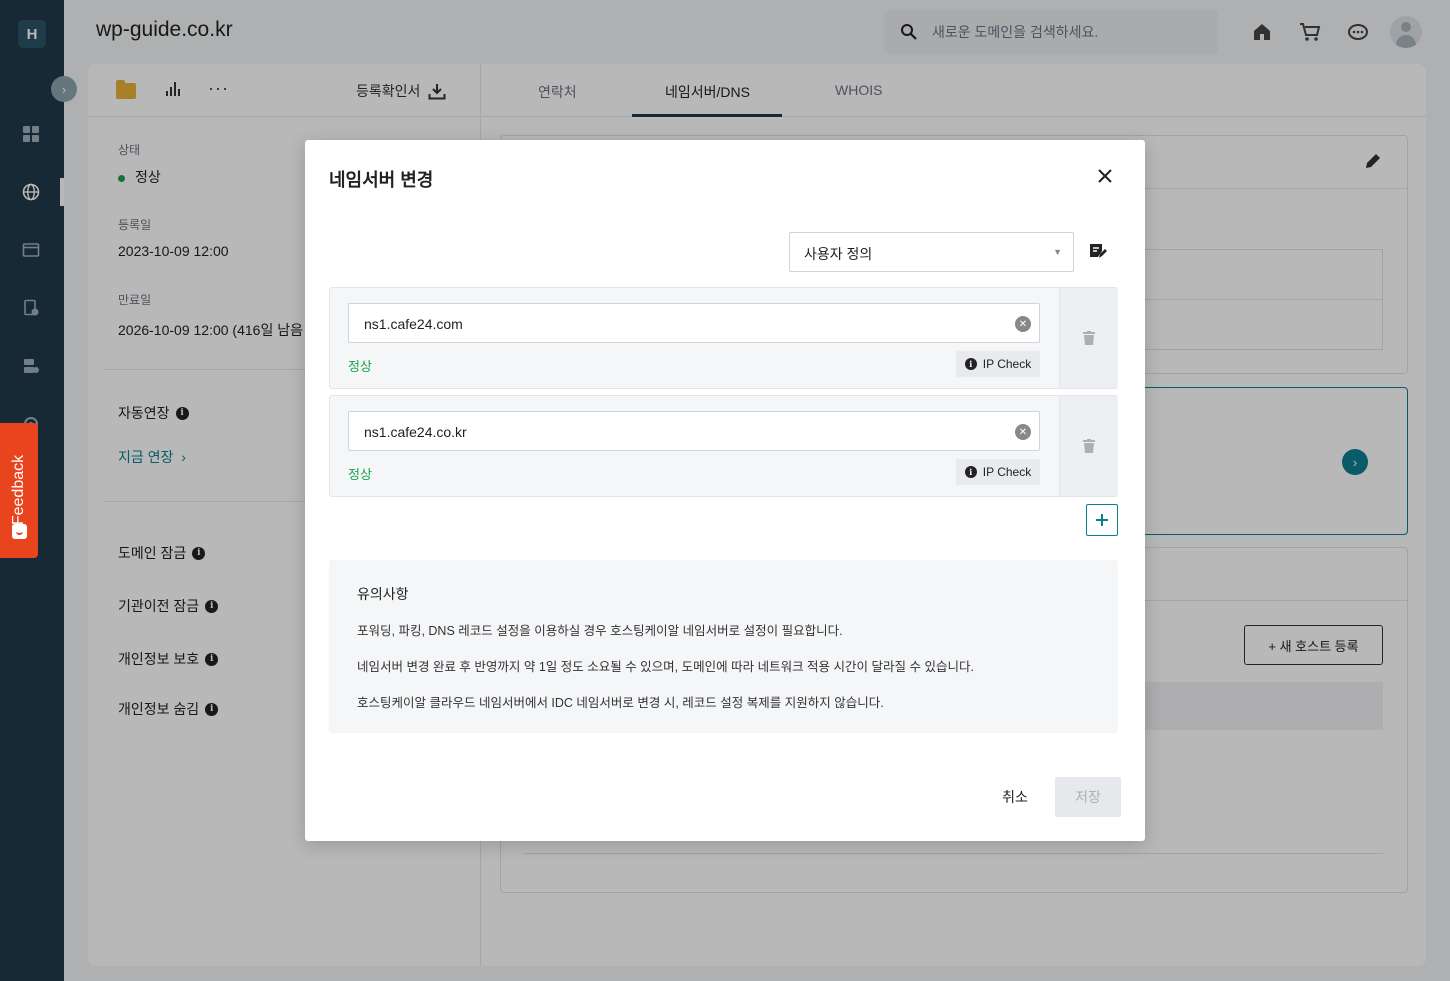 The image size is (1450, 981). Describe the element at coordinates (931, 252) in the screenshot. I see `nameserver-preset-select: 사용자 정의 ▼` at that location.